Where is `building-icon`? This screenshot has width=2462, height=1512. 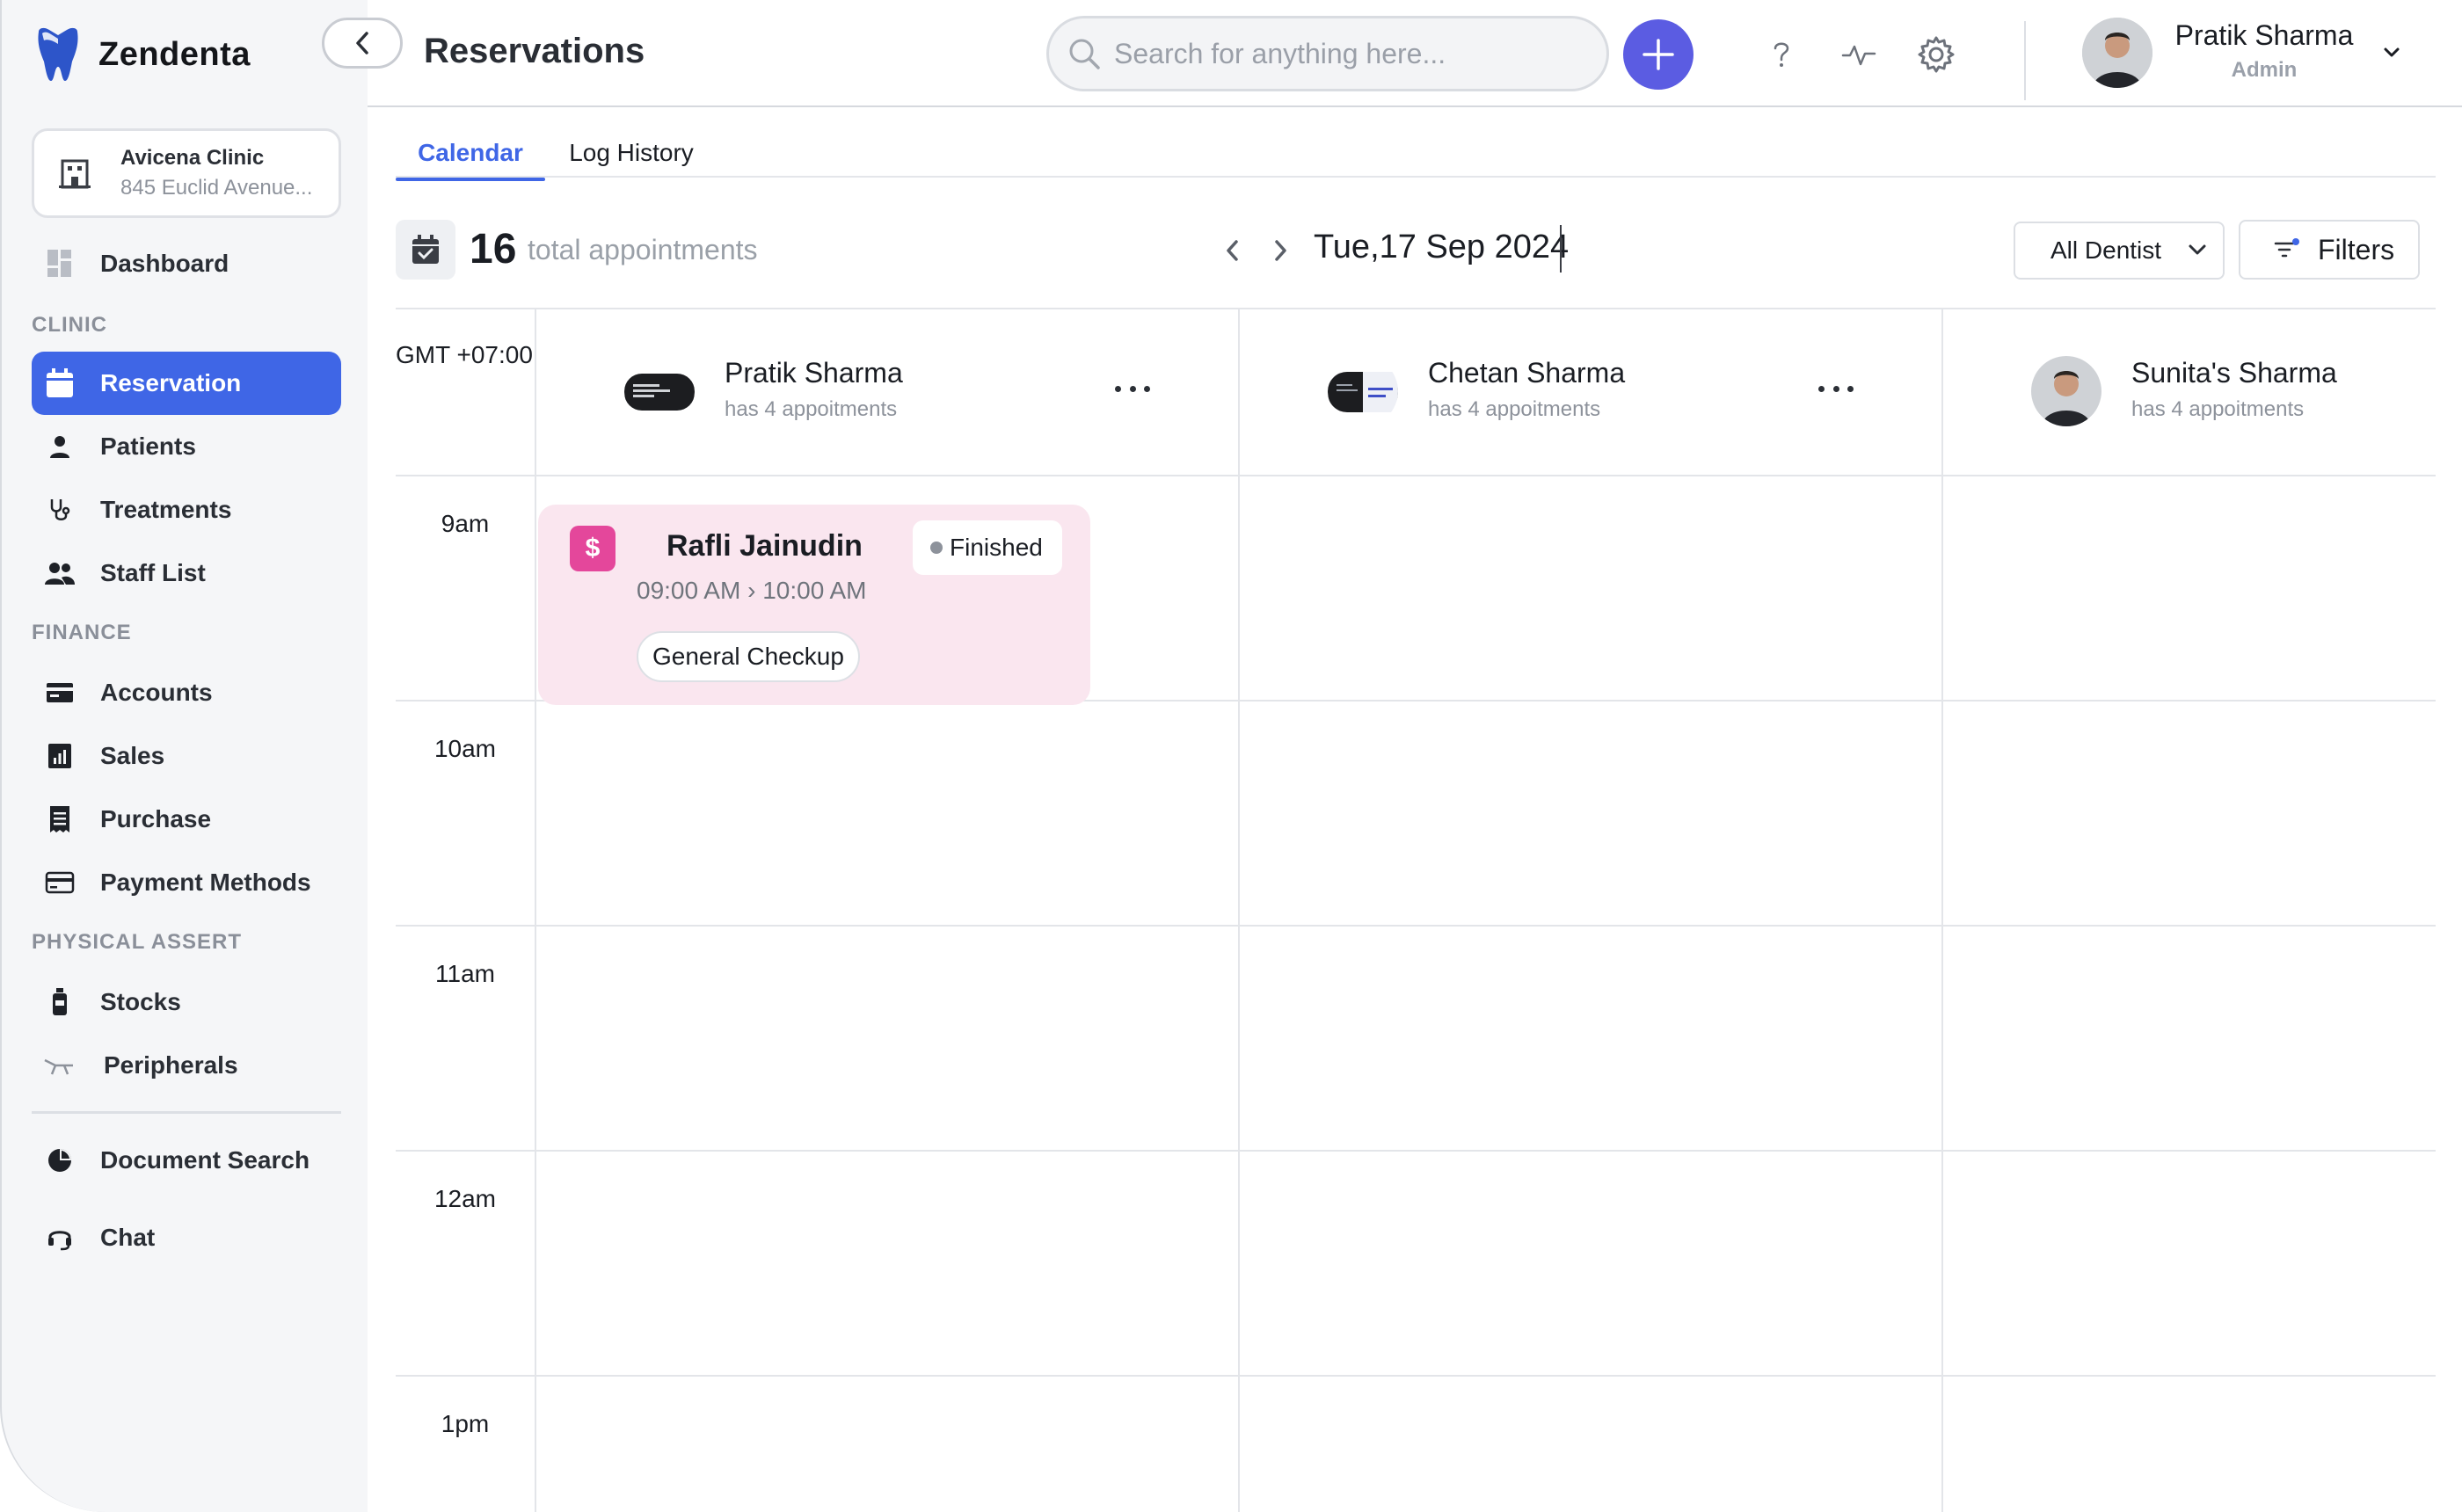
building-icon is located at coordinates (75, 174).